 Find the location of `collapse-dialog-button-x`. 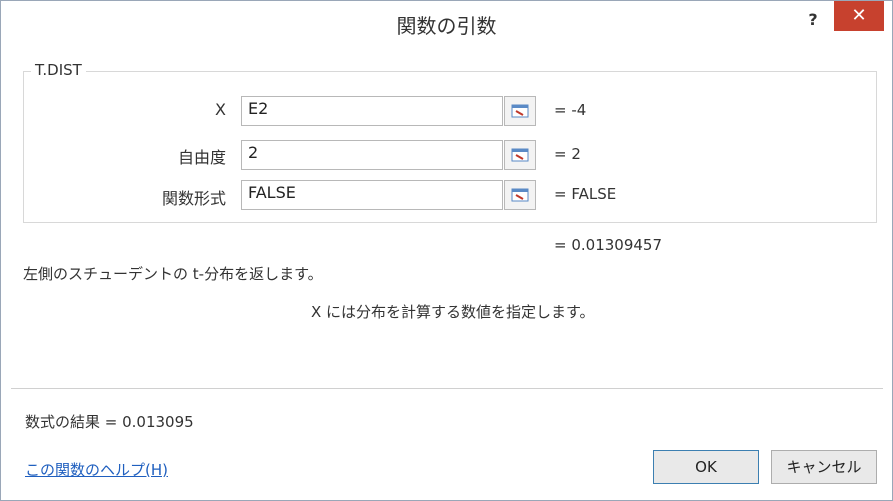

collapse-dialog-button-x is located at coordinates (520, 111).